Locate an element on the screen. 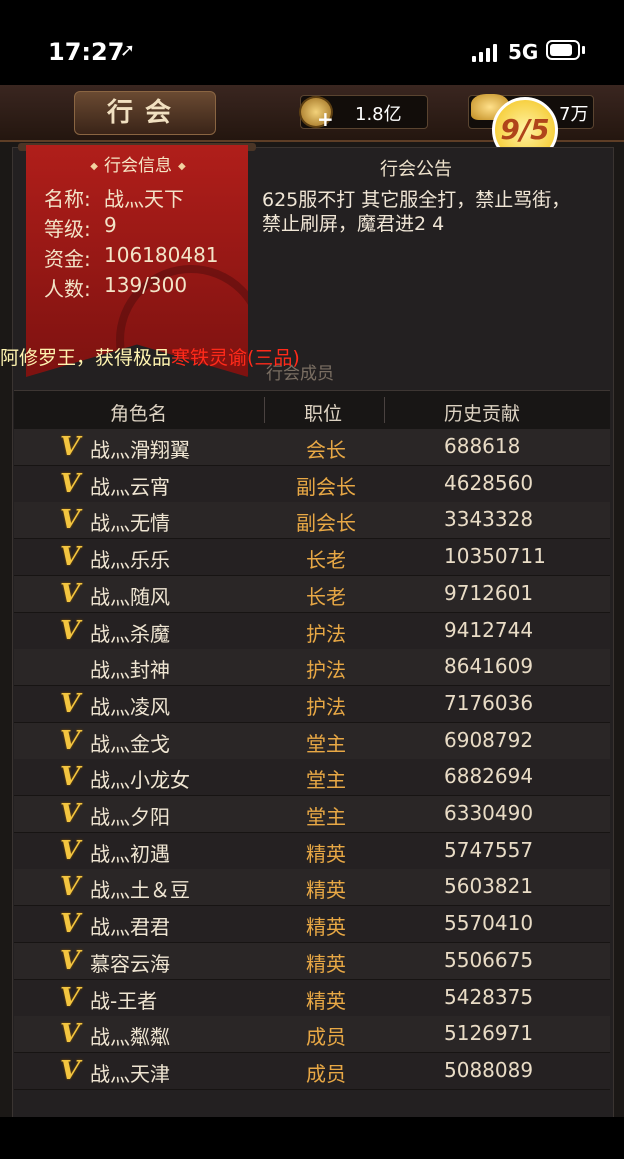 Image resolution: width=624 pixels, height=1159 pixels. status-bar: 17:27 ➚ 5G is located at coordinates (312, 42).